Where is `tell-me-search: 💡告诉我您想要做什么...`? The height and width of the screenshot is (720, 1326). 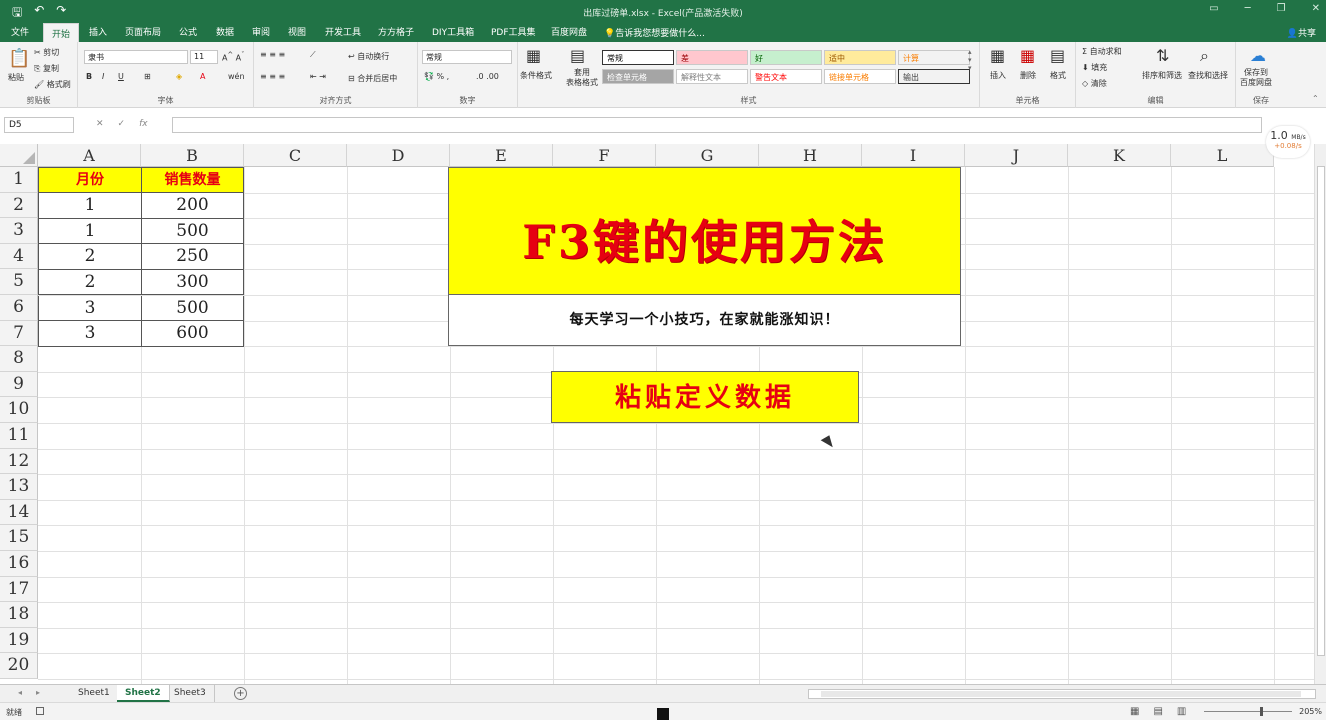 tell-me-search: 💡告诉我您想要做什么... is located at coordinates (654, 32).